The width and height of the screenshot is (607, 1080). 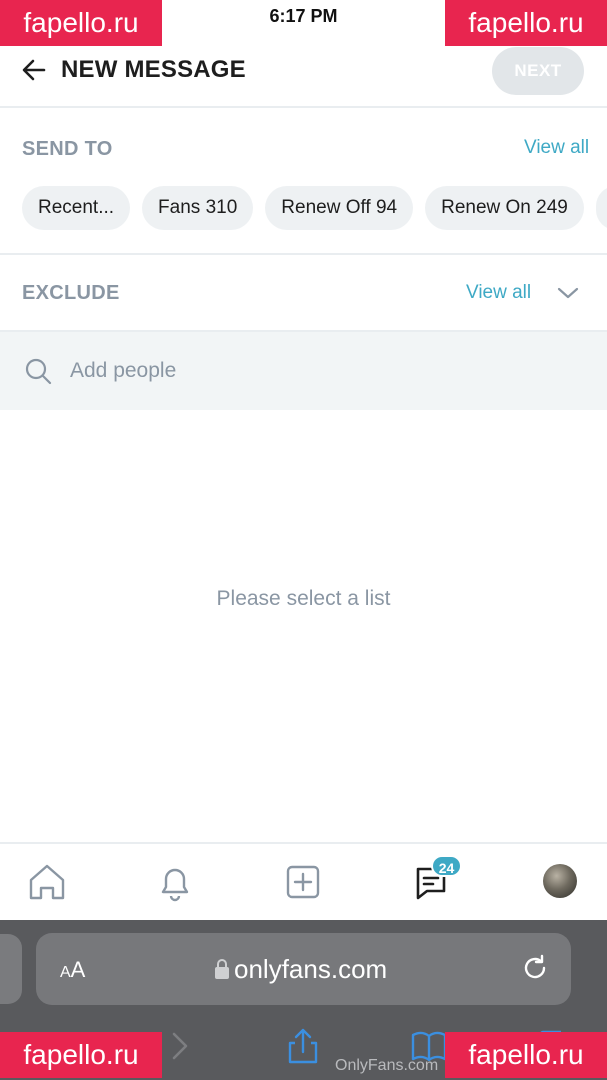 I want to click on bottom-nav, so click(x=303, y=881).